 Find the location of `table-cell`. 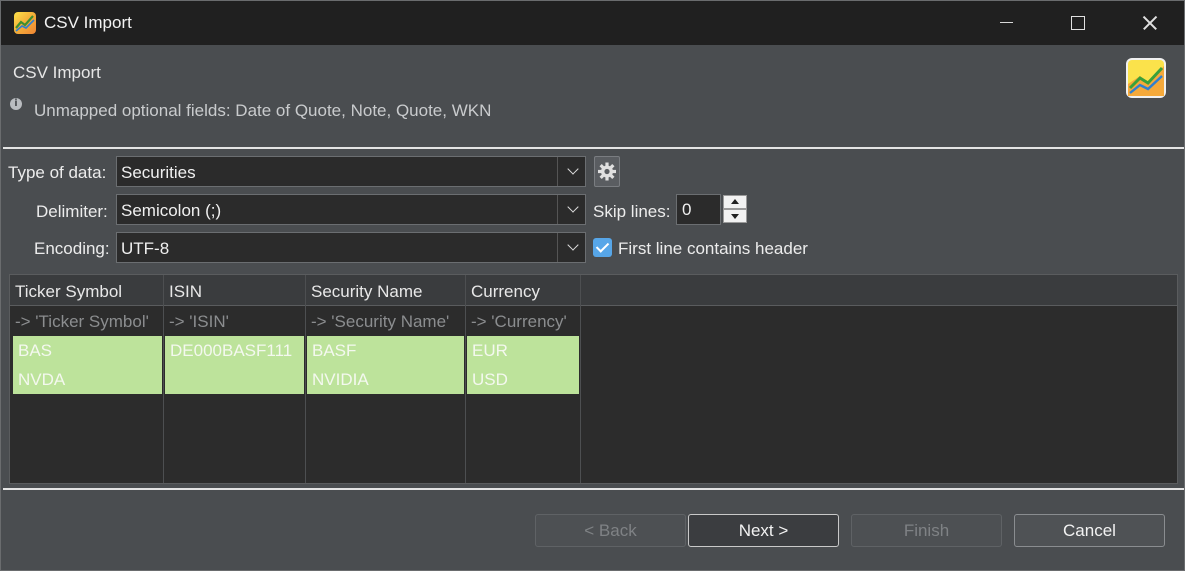

table-cell is located at coordinates (234, 379).